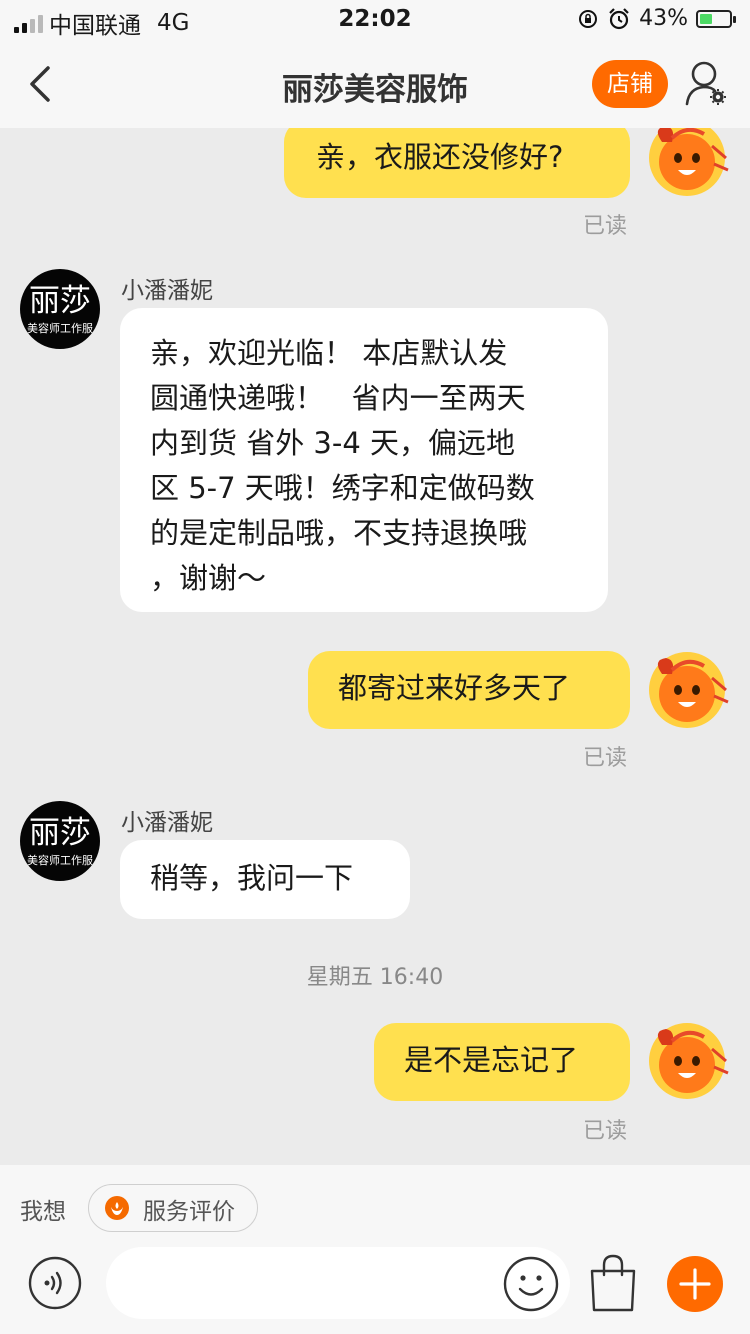 Image resolution: width=750 pixels, height=1334 pixels. Describe the element at coordinates (43, 1212) in the screenshot. I see `quick-action-label: 我想` at that location.